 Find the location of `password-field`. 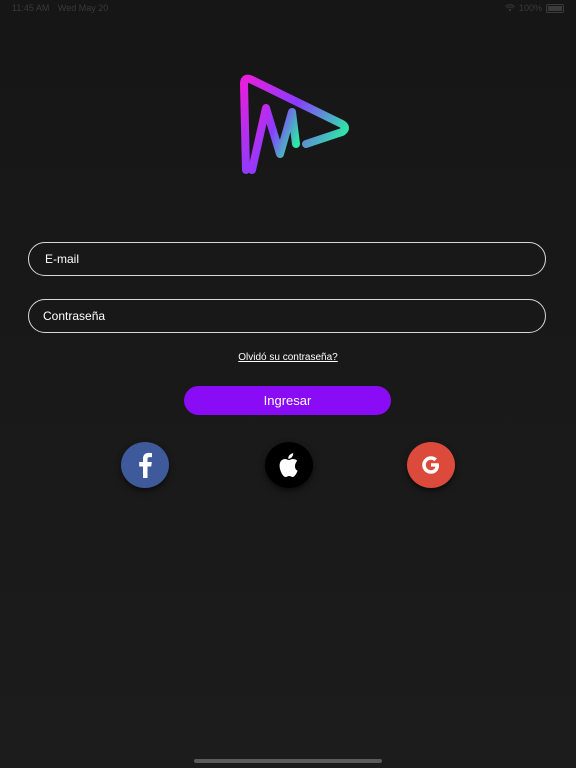

password-field is located at coordinates (287, 316).